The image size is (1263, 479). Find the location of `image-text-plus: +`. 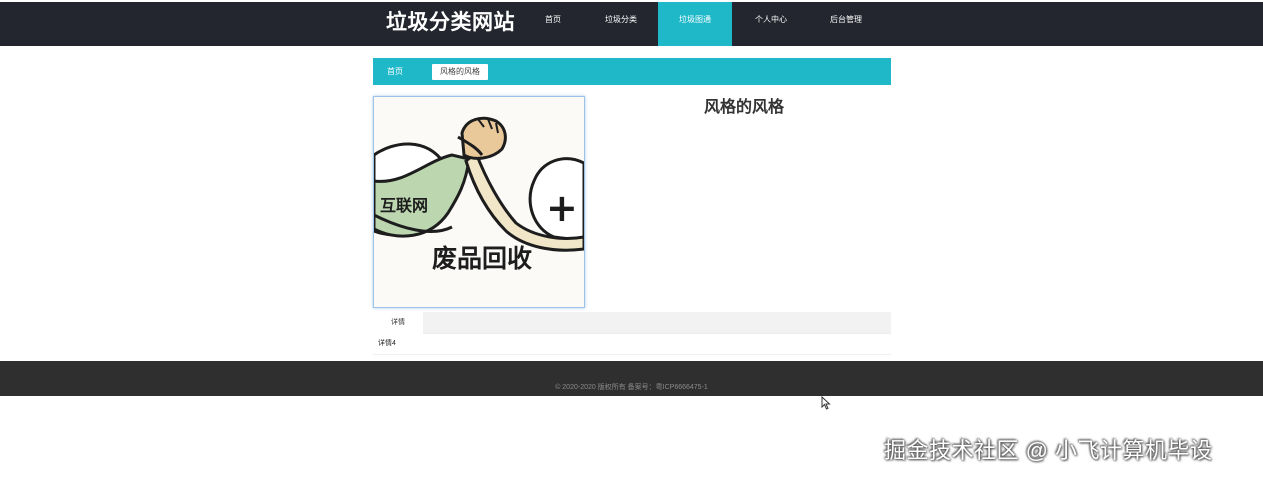

image-text-plus: + is located at coordinates (562, 208).